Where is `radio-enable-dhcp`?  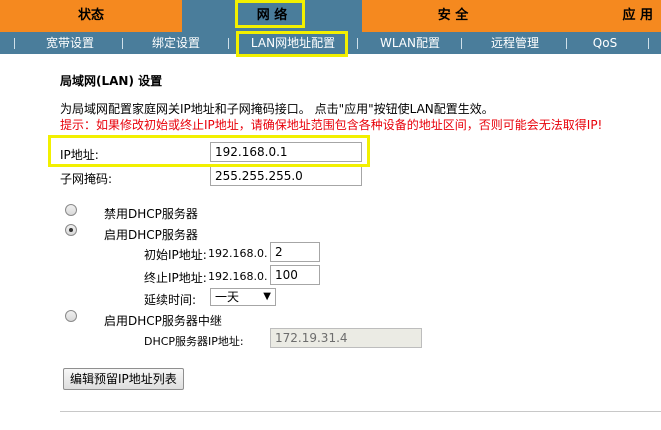
radio-enable-dhcp is located at coordinates (71, 230).